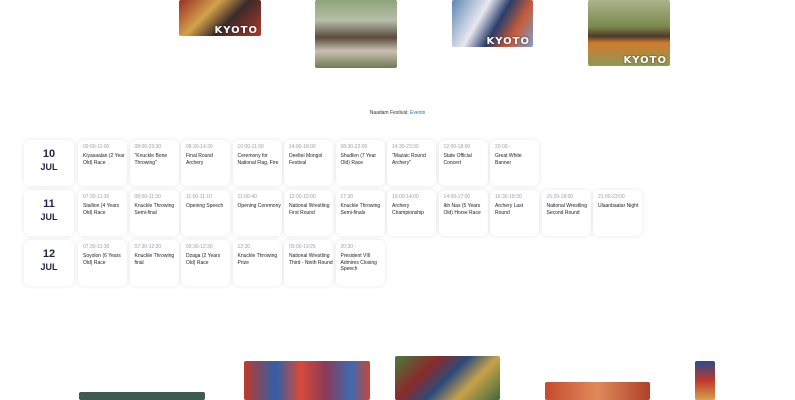  I want to click on event-title: Kiyasaalan (2 Year Old) Race, so click(104, 159).